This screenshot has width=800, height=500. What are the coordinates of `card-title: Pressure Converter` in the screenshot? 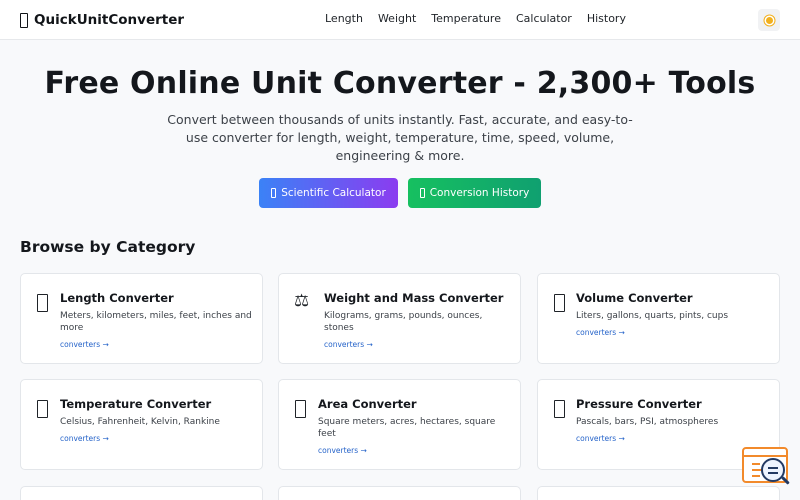 It's located at (639, 404).